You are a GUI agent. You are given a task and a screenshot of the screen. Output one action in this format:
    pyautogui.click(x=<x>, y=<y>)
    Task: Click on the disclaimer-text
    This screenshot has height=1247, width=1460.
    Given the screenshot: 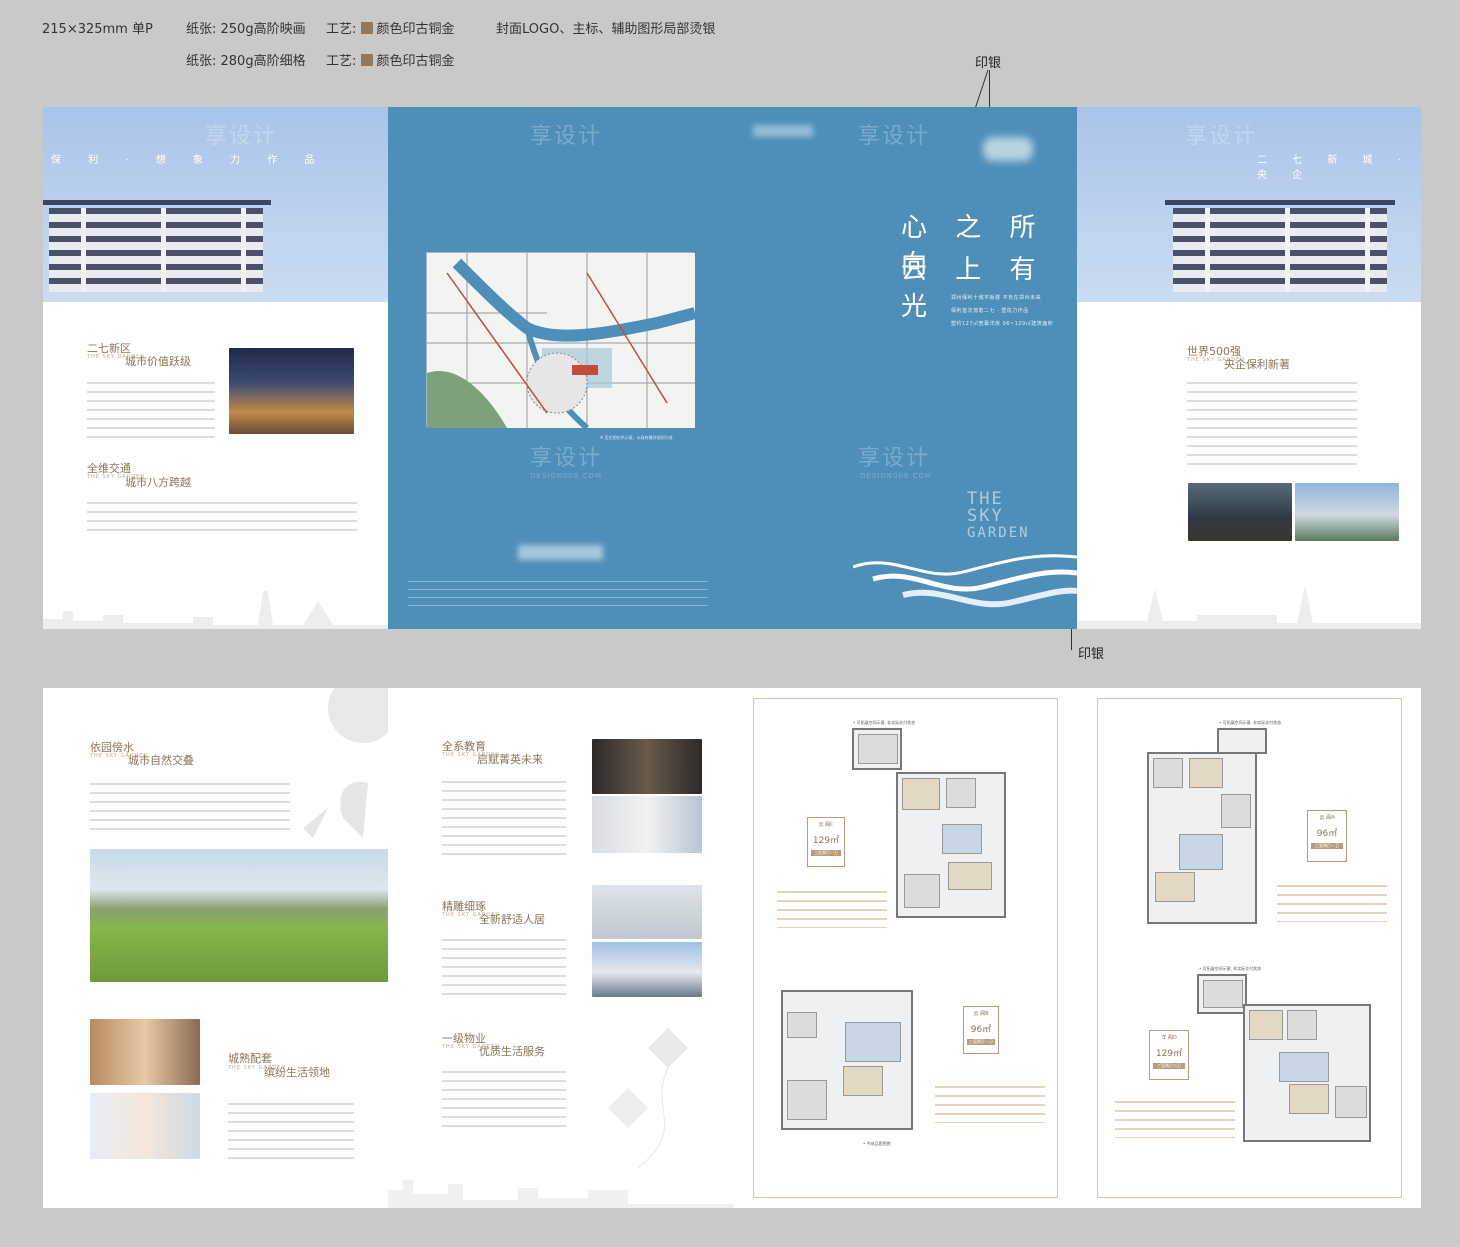 What is the action you would take?
    pyautogui.click(x=558, y=592)
    